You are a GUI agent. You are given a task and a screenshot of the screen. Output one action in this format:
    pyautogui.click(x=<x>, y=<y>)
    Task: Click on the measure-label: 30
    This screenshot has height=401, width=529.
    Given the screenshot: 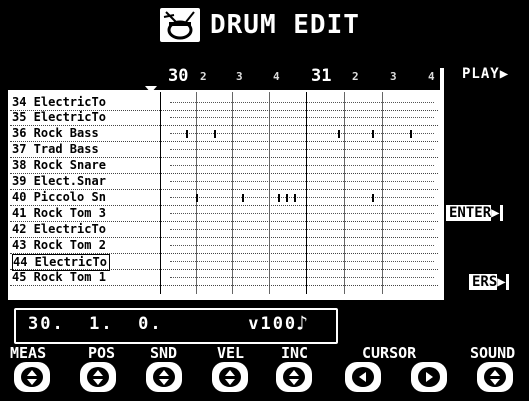 What is the action you would take?
    pyautogui.click(x=178, y=76)
    